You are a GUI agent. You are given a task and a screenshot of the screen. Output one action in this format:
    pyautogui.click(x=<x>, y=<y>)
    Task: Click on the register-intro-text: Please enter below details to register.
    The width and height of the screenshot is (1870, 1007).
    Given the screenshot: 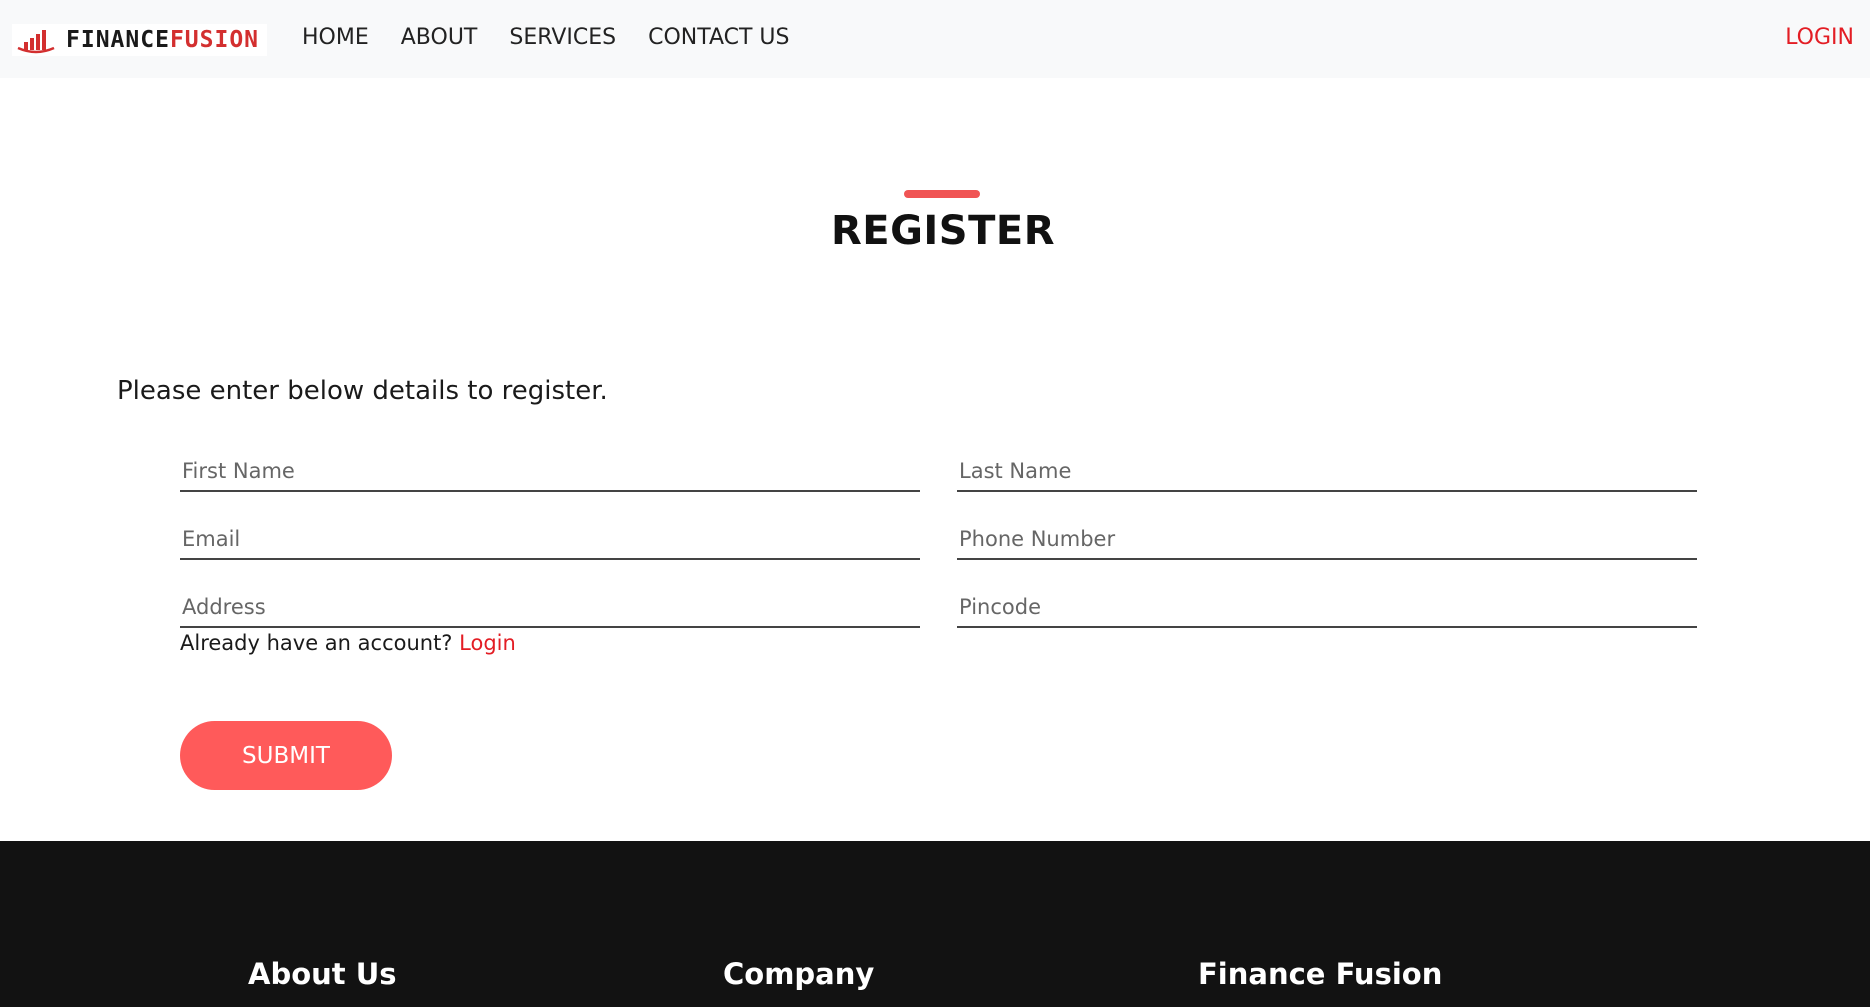 What is the action you would take?
    pyautogui.click(x=362, y=391)
    